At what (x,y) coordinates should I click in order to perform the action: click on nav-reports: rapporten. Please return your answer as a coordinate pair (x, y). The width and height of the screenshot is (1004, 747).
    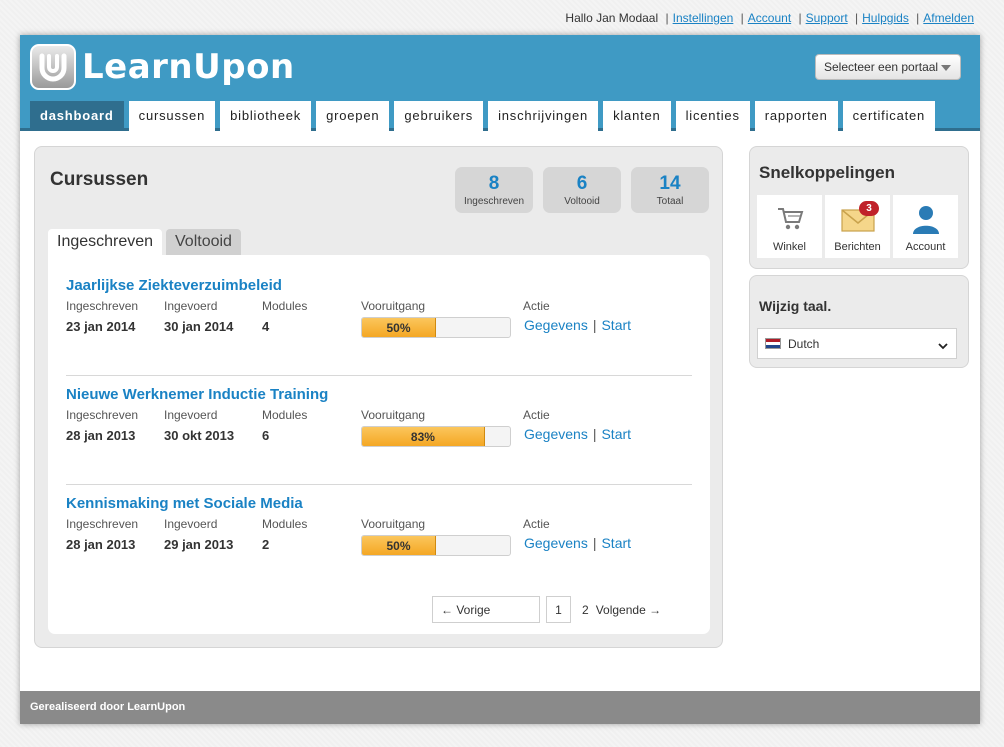
    Looking at the image, I should click on (796, 116).